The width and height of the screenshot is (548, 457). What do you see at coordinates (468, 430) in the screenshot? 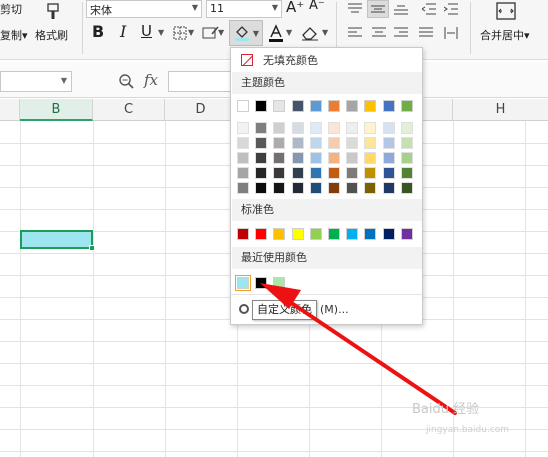
I see `watermark-url: jingyan.baidu.com` at bounding box center [468, 430].